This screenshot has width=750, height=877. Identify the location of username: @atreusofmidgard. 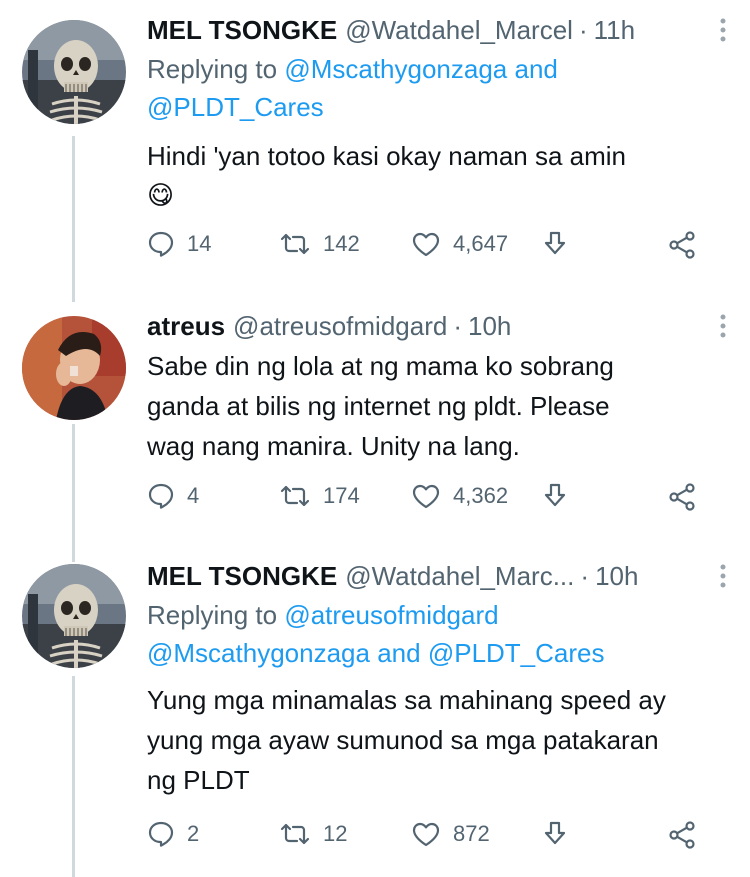
(340, 326).